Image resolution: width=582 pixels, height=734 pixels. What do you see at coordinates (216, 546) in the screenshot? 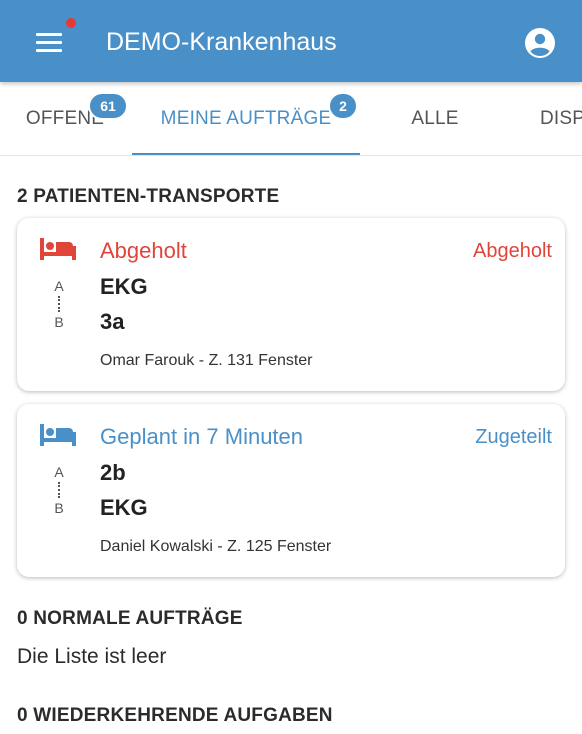
I see `patient-info: Daniel Kowalski - Z. 125 Fenster` at bounding box center [216, 546].